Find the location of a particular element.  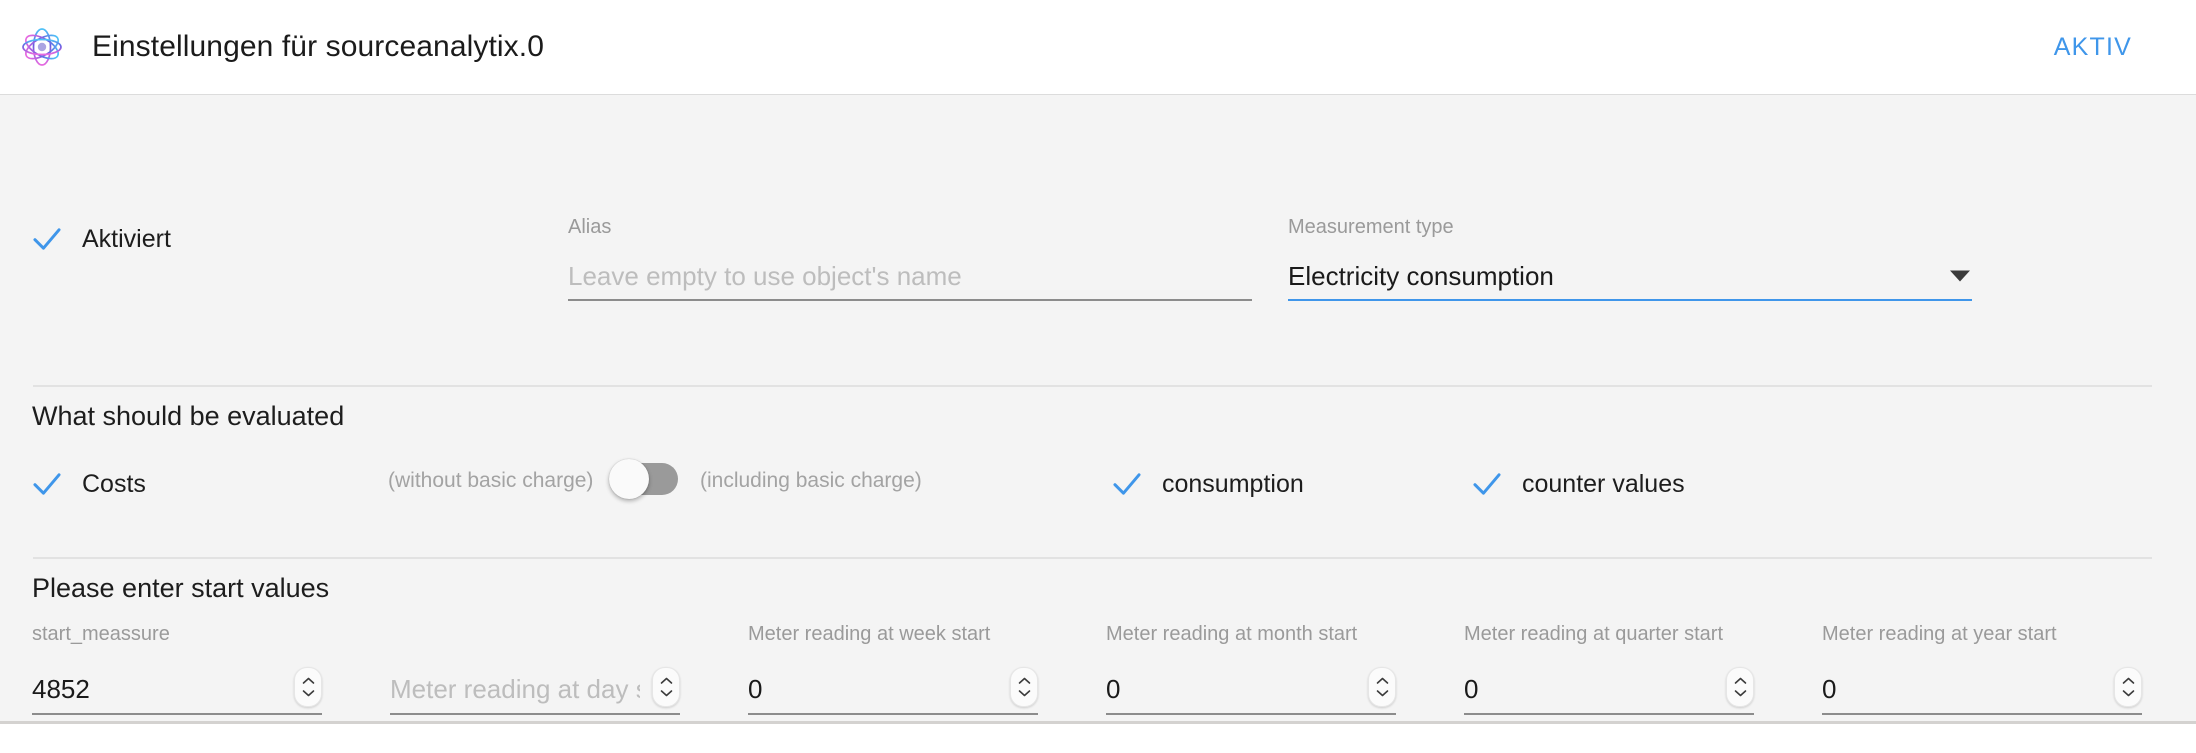

enabled-checkbox: Aktiviert is located at coordinates (100, 239).